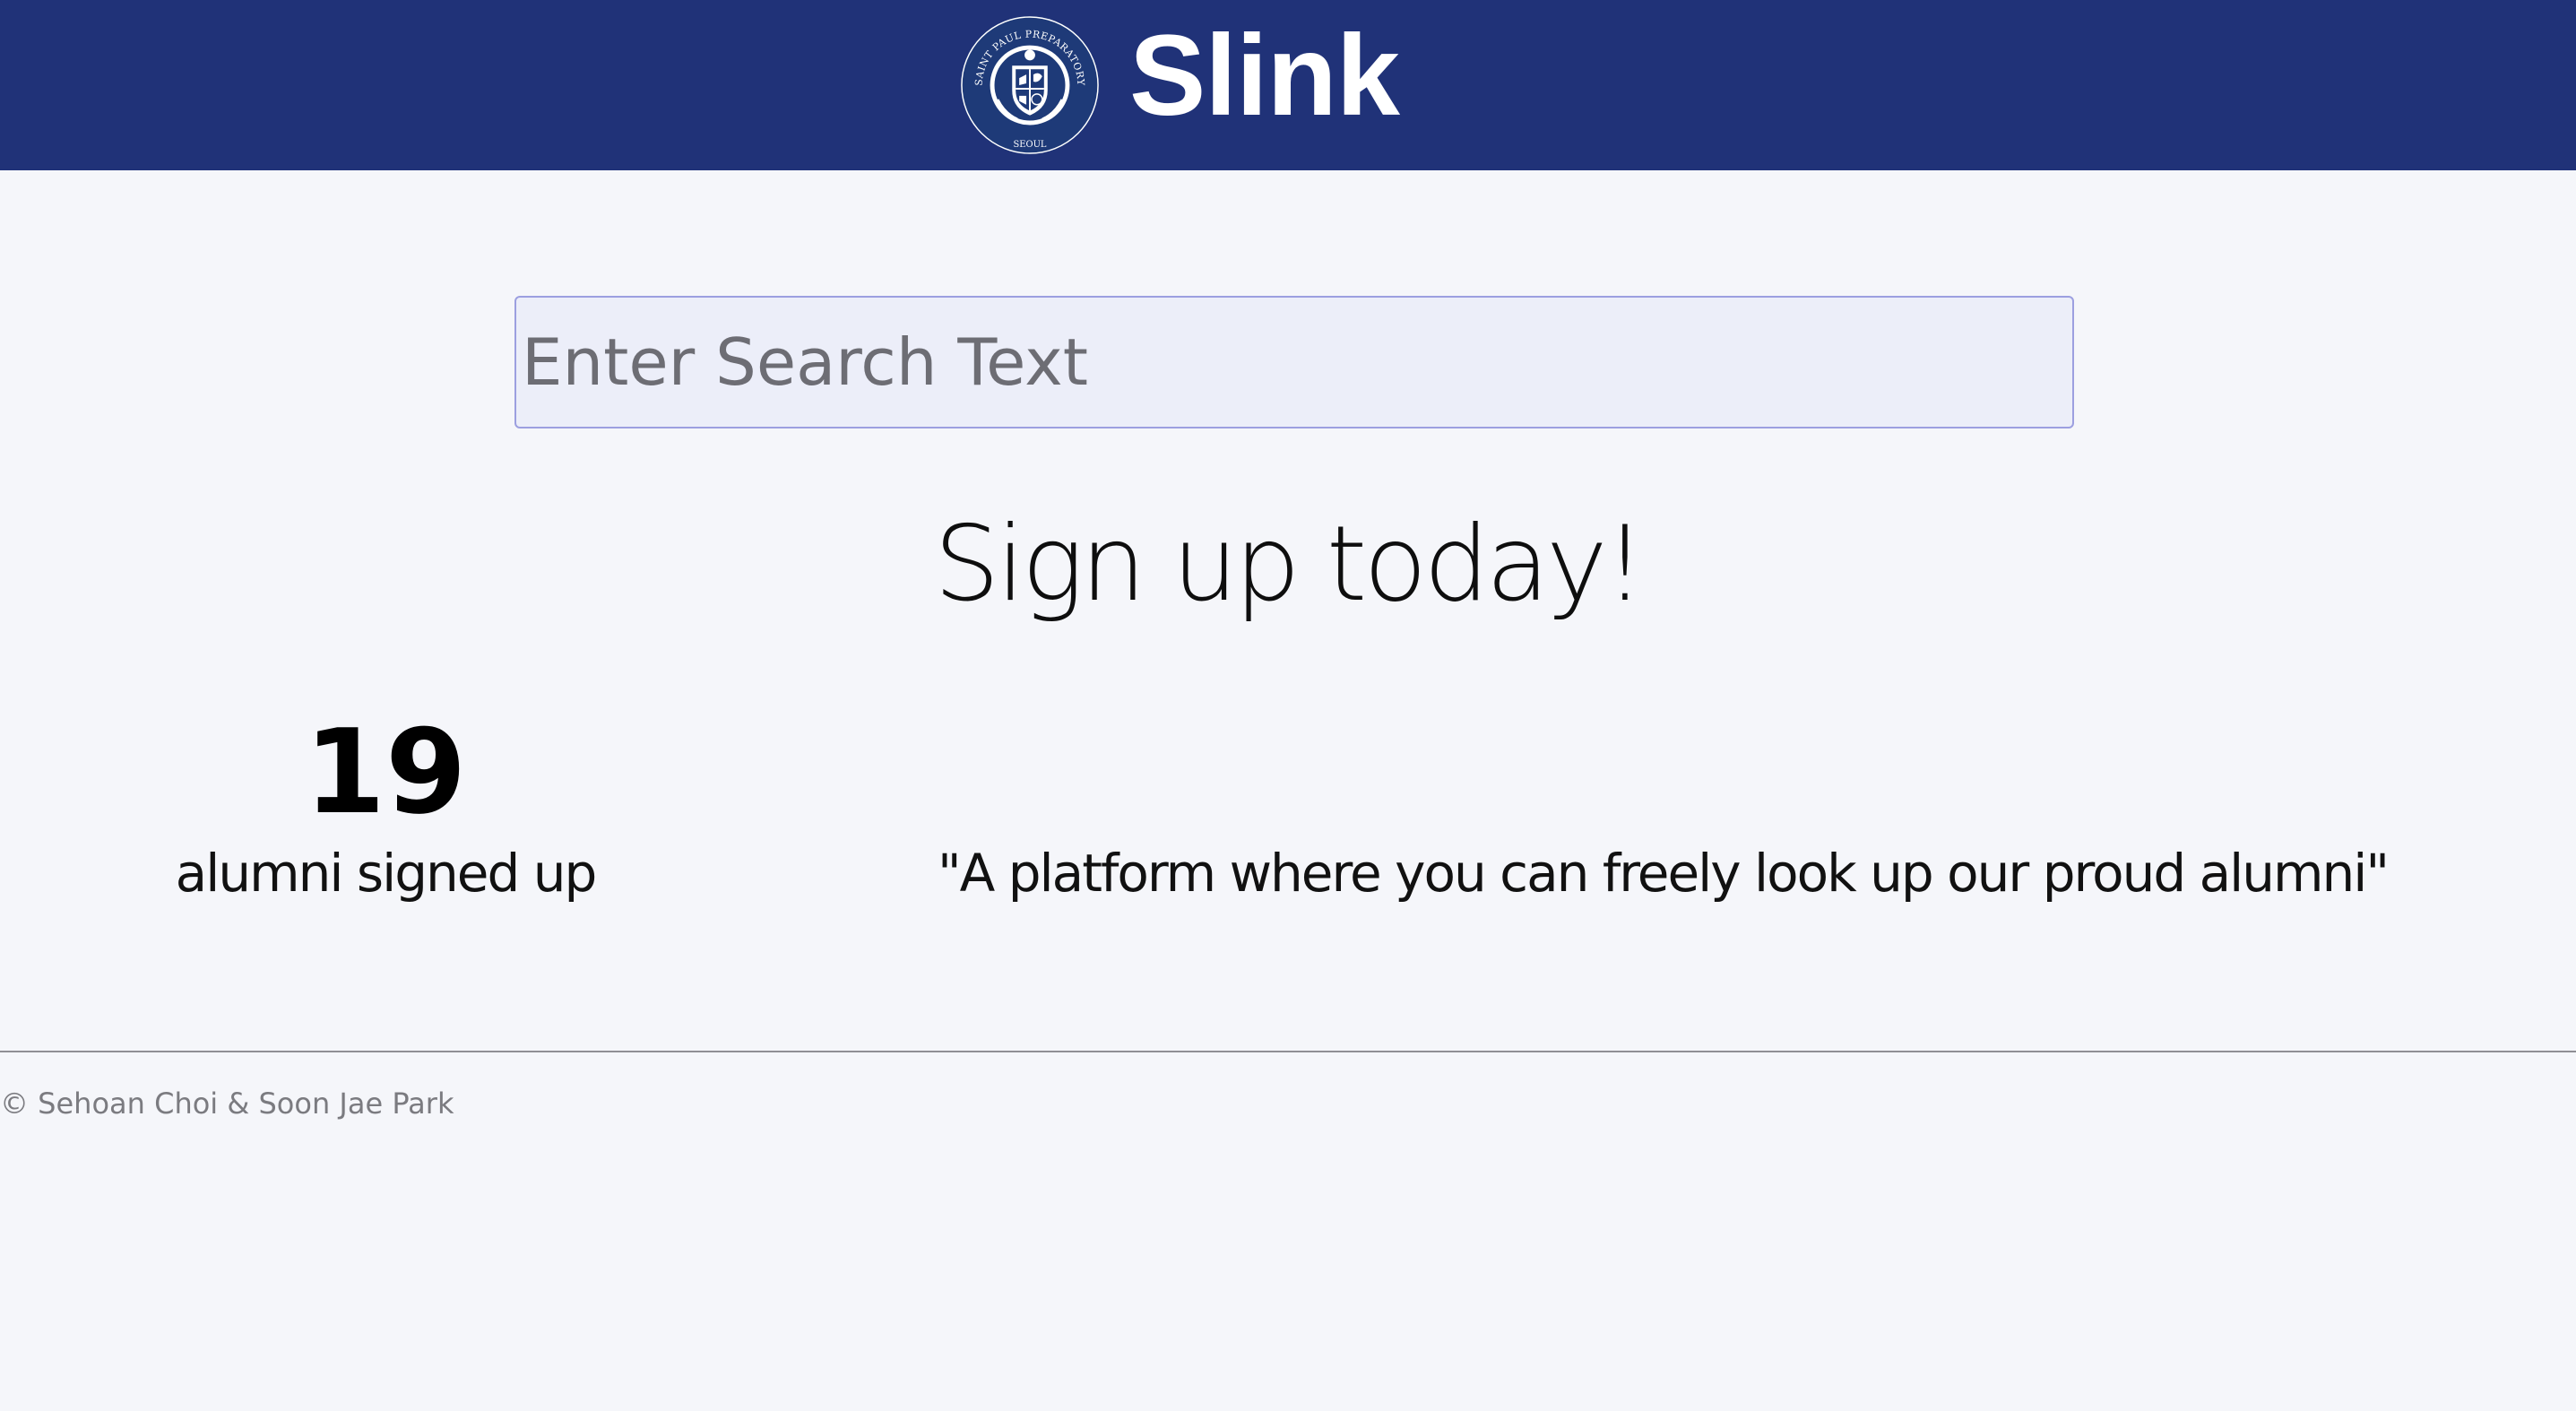 This screenshot has width=2576, height=1411. Describe the element at coordinates (1294, 362) in the screenshot. I see `search-input` at that location.